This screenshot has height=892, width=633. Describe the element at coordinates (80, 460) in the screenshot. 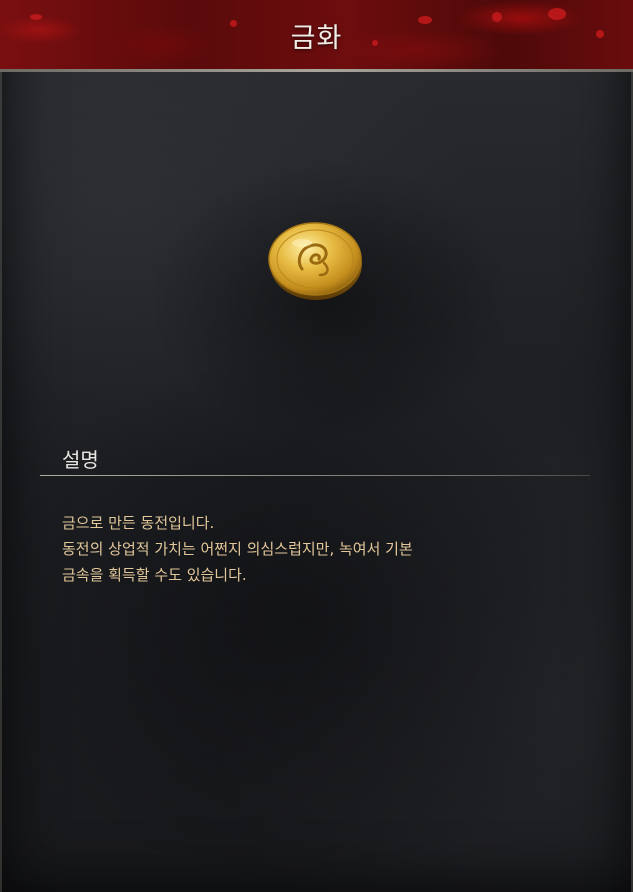

I see `section-heading-description: 설명` at that location.